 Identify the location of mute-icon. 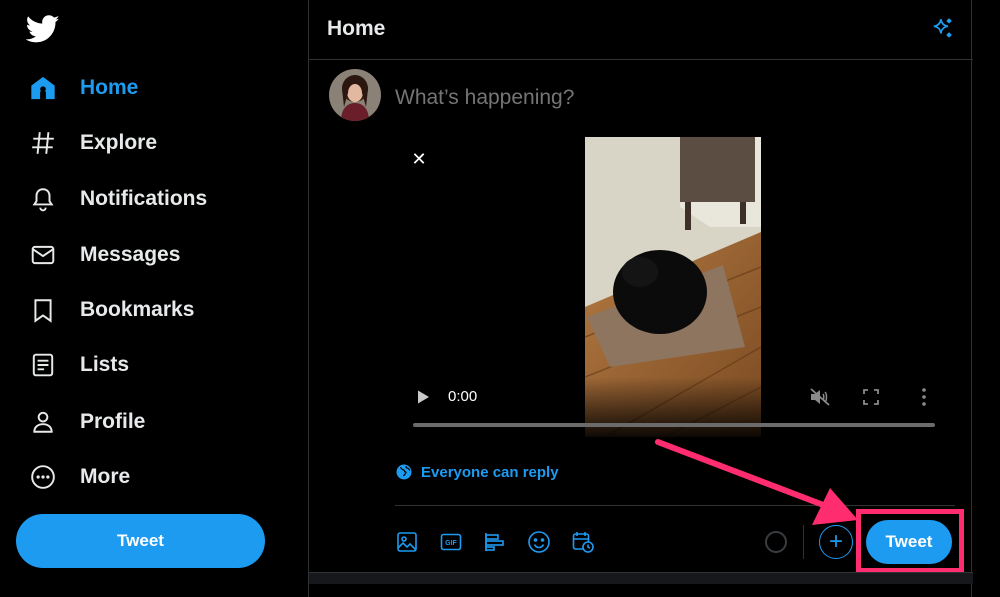
(820, 397).